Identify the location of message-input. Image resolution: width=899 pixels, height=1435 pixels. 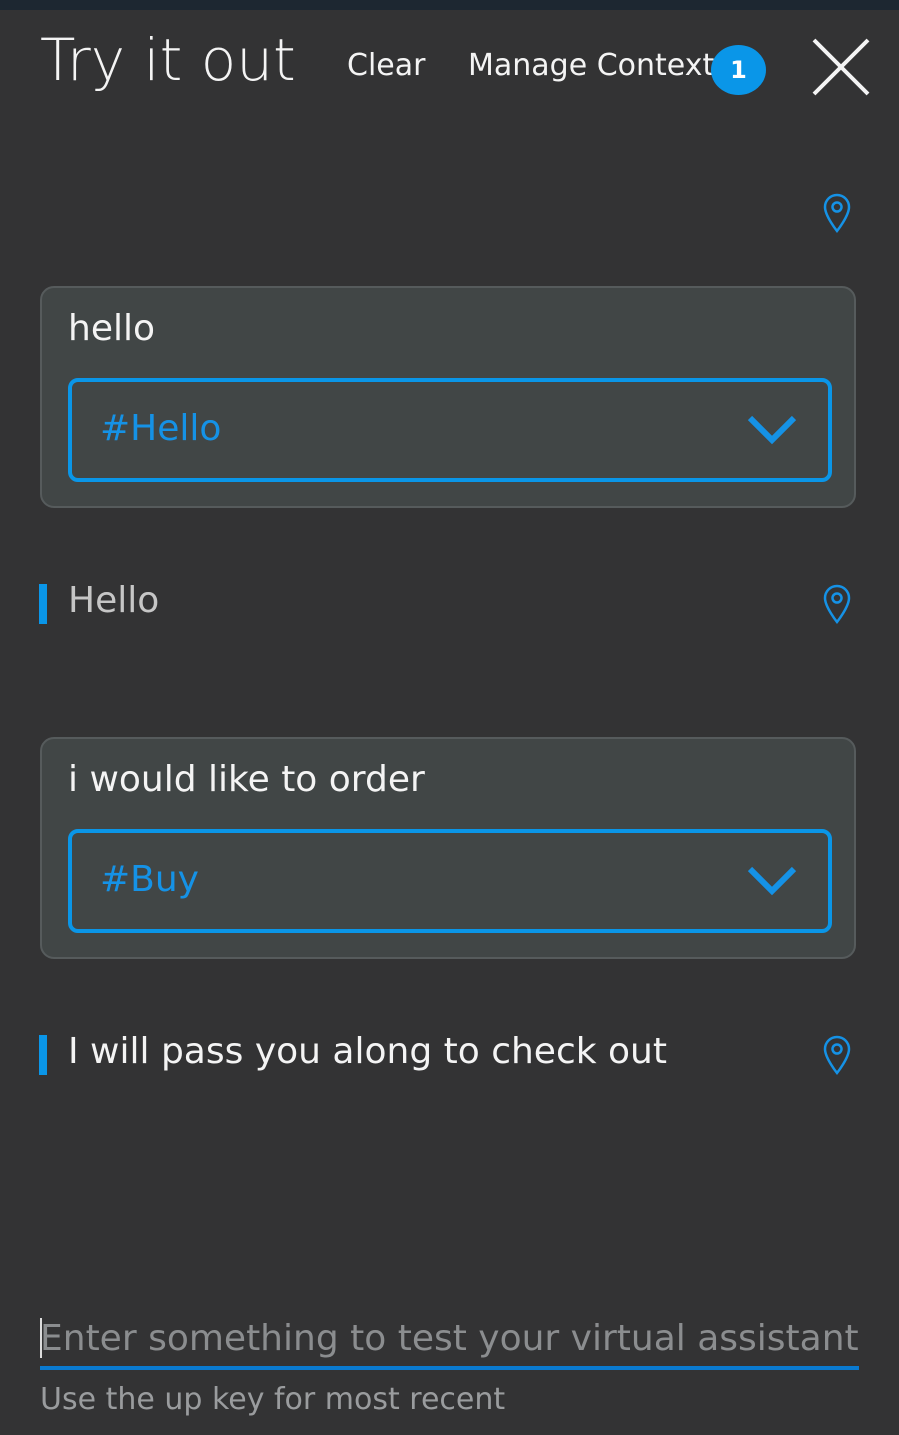
(449, 1338).